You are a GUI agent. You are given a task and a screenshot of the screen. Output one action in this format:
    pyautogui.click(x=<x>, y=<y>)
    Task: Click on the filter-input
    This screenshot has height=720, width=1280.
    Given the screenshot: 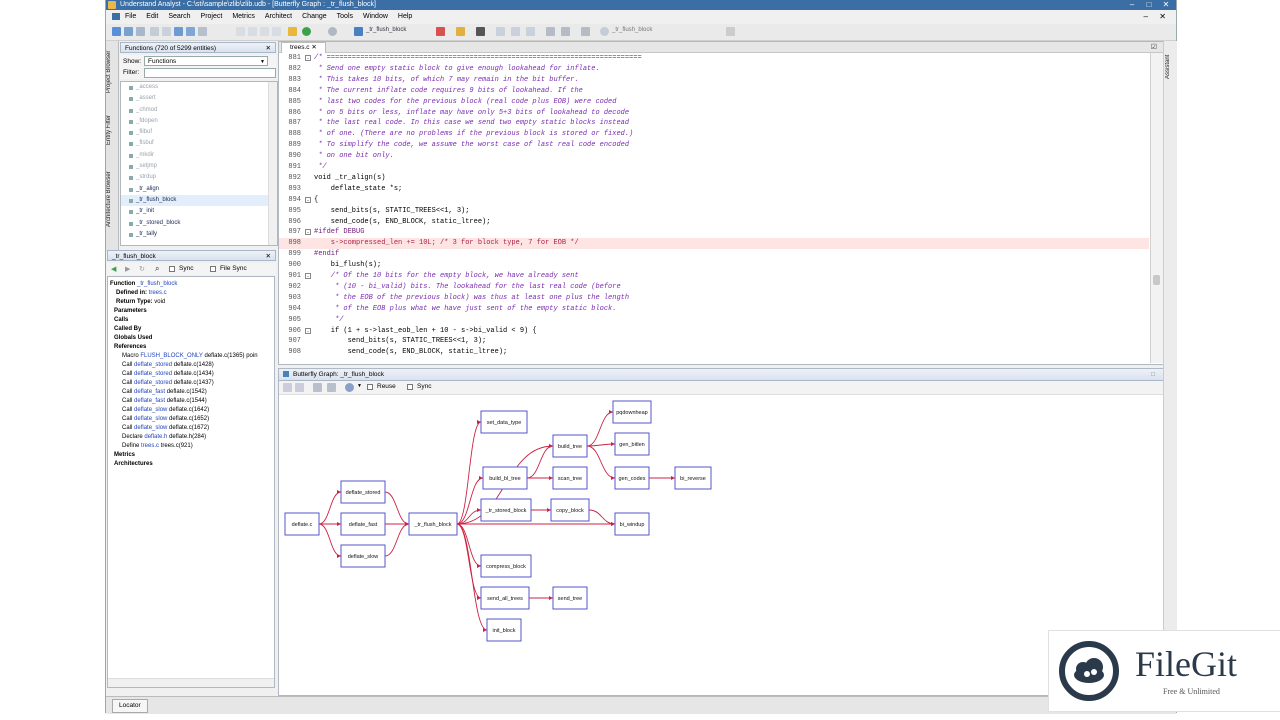 What is the action you would take?
    pyautogui.click(x=210, y=73)
    